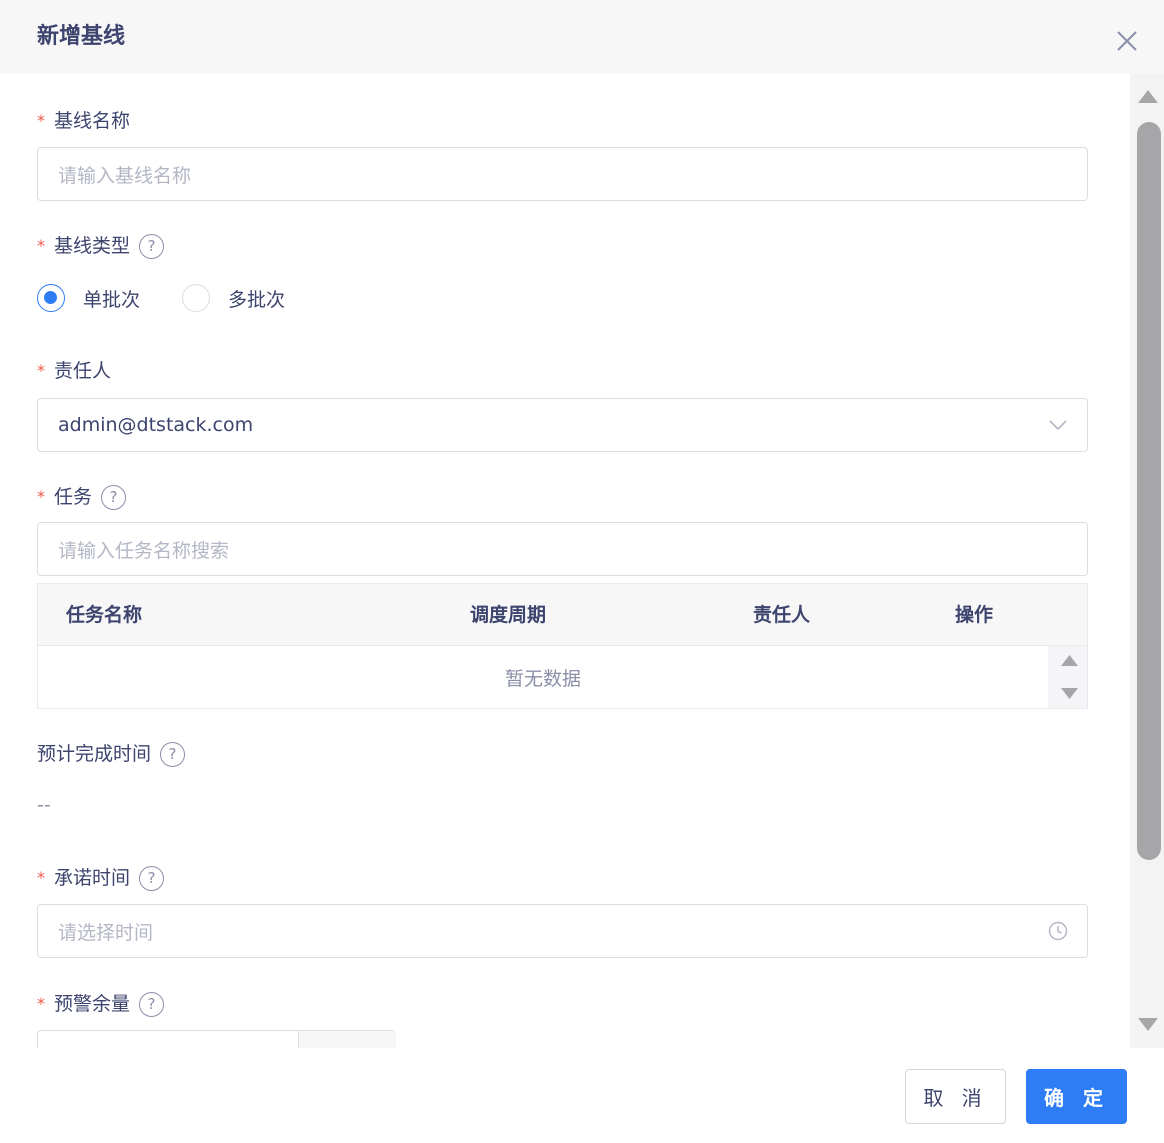 The height and width of the screenshot is (1143, 1164). What do you see at coordinates (156, 425) in the screenshot?
I see `owner-select-value: admin@dtstack.com` at bounding box center [156, 425].